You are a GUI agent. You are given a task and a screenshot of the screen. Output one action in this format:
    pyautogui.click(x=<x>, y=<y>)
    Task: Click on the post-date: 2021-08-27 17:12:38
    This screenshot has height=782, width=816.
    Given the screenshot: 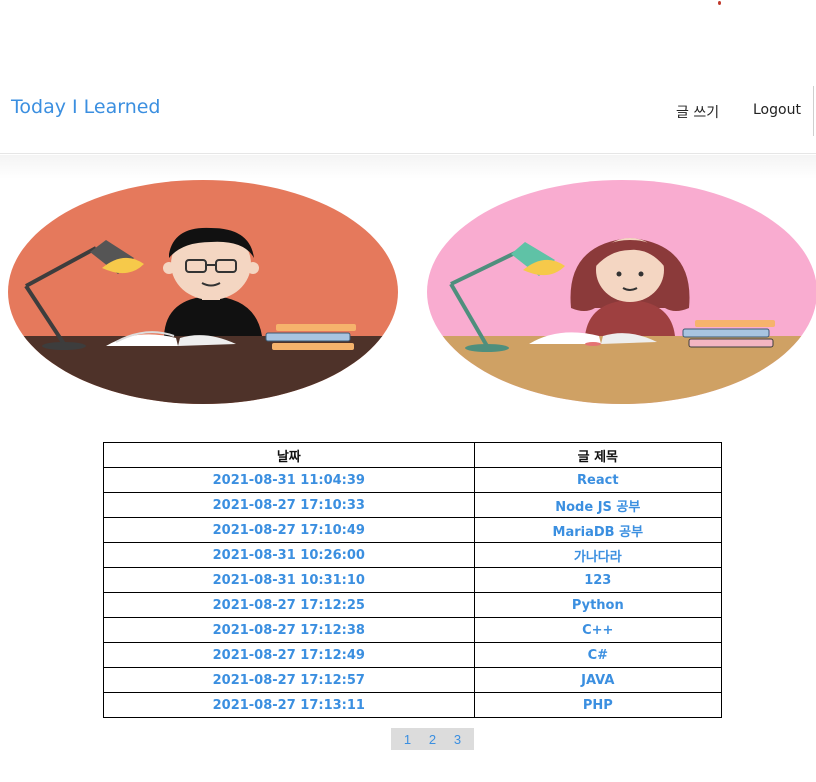 What is the action you would take?
    pyautogui.click(x=289, y=630)
    